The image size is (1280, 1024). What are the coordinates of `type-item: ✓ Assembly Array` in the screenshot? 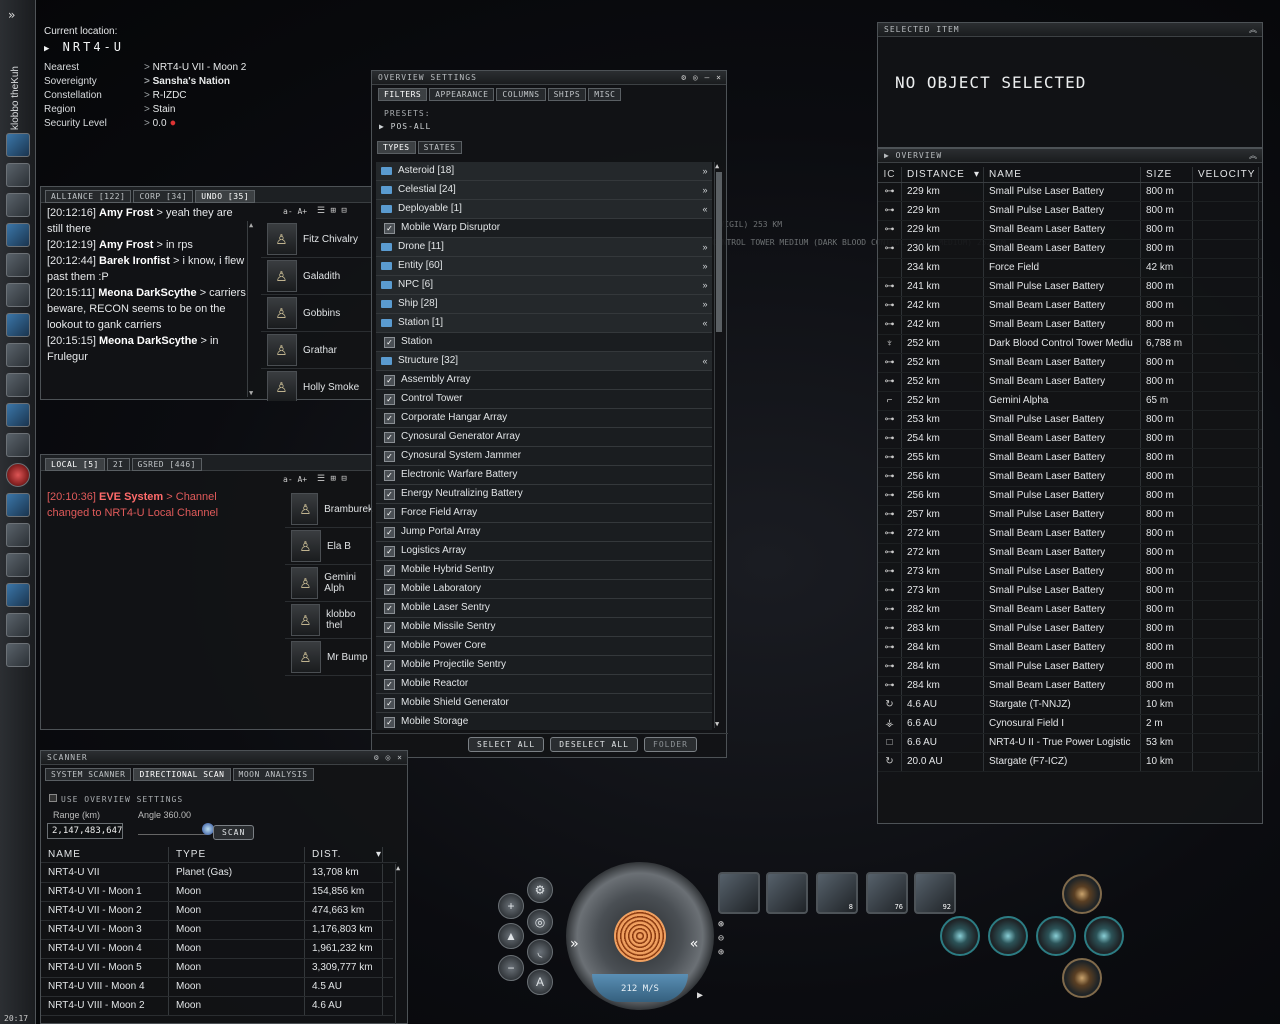 It's located at (544, 380).